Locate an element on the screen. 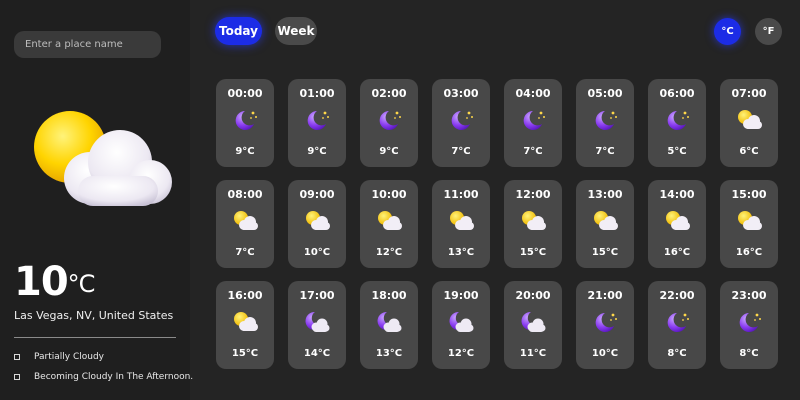 The width and height of the screenshot is (800, 400). hour-card: 03:00 7°C is located at coordinates (461, 123).